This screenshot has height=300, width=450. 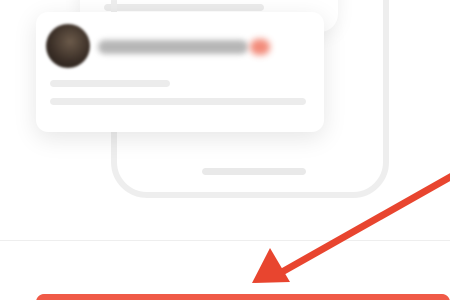 I want to click on blurred-badge, so click(x=260, y=47).